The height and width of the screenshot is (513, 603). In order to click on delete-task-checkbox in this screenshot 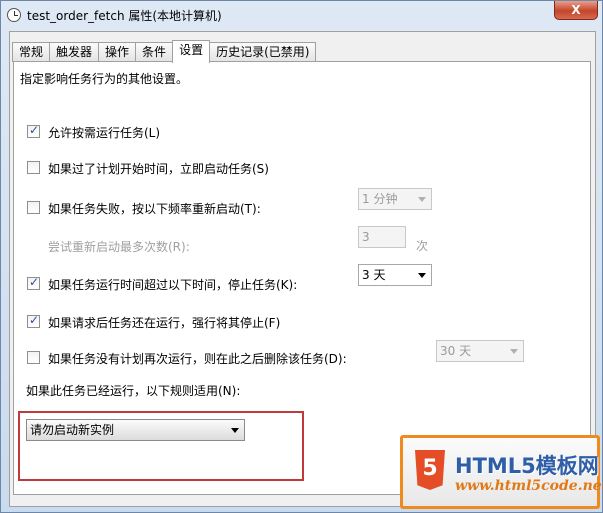, I will do `click(33, 357)`.